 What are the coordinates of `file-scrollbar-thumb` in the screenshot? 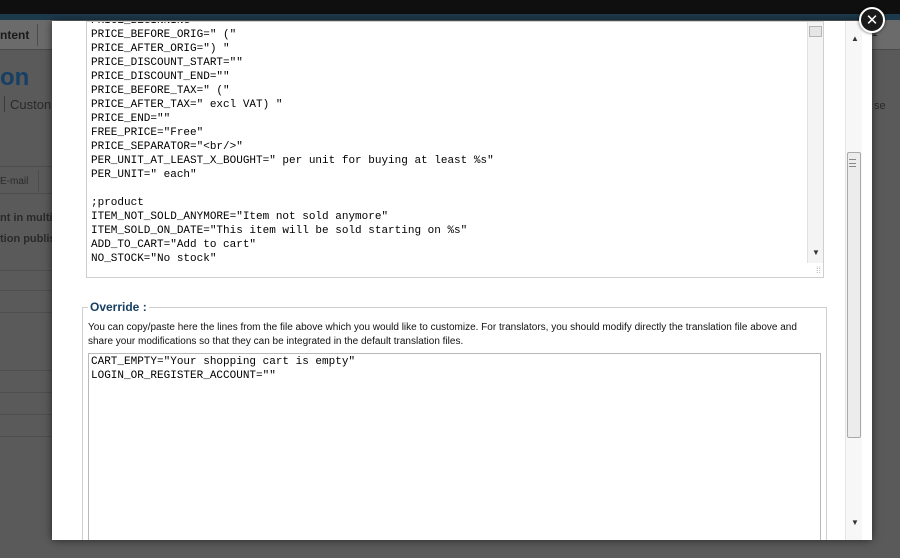 It's located at (815, 31).